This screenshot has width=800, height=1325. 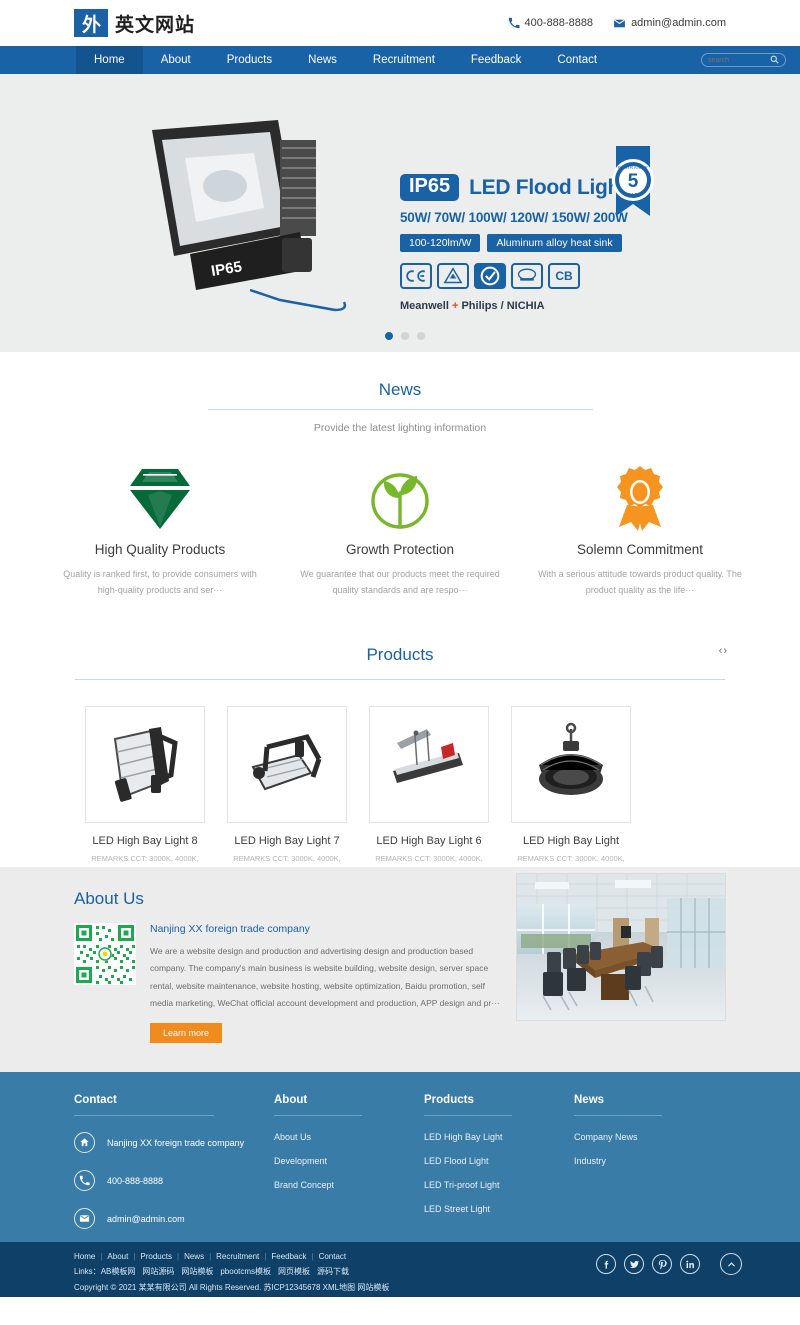 I want to click on footer-contact-phone: 400-888-8888, so click(x=174, y=1180).